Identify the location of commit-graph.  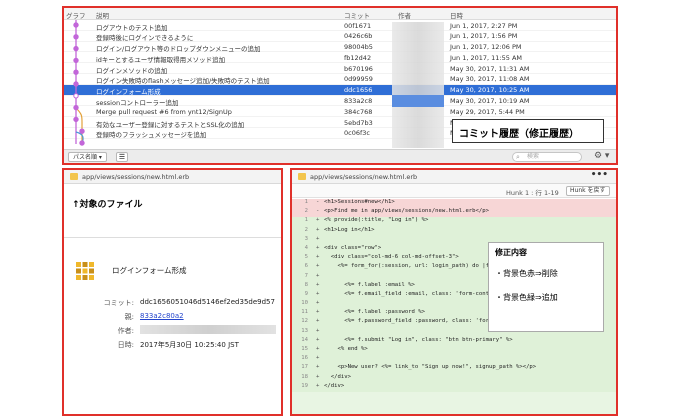
(79, 83).